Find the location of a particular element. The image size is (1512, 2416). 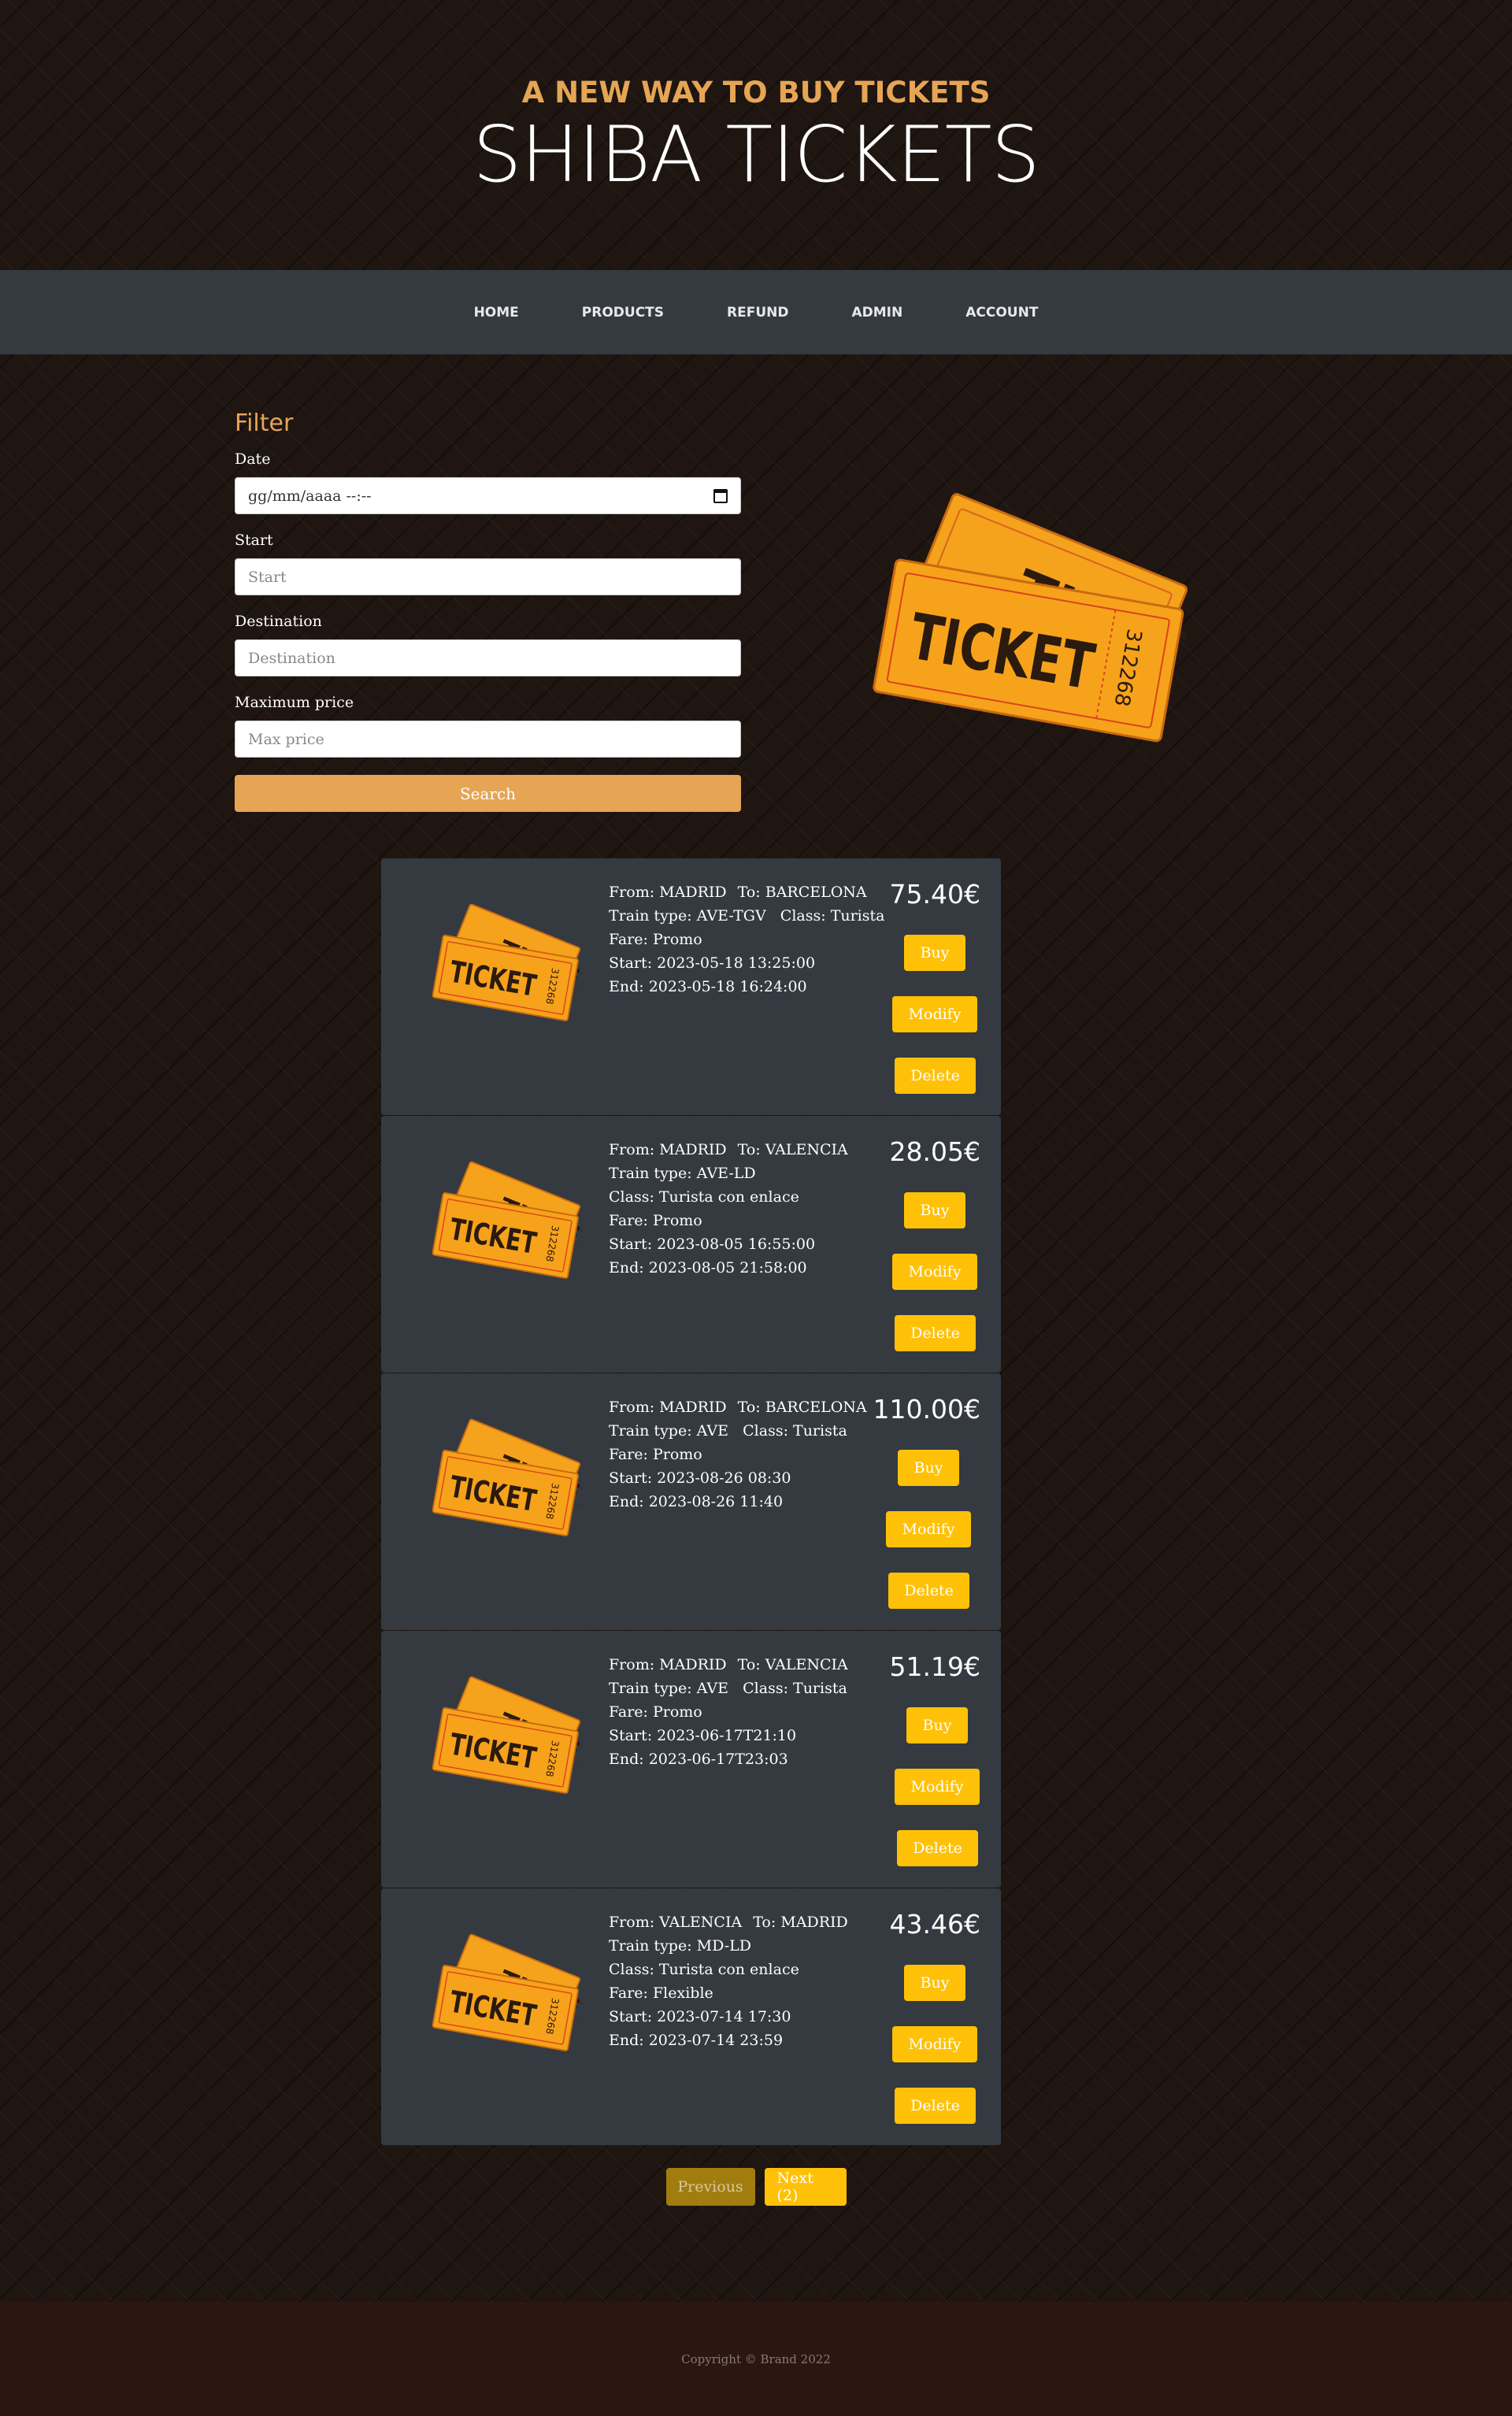

footer: Copyright © Brand 2022 is located at coordinates (756, 2359).